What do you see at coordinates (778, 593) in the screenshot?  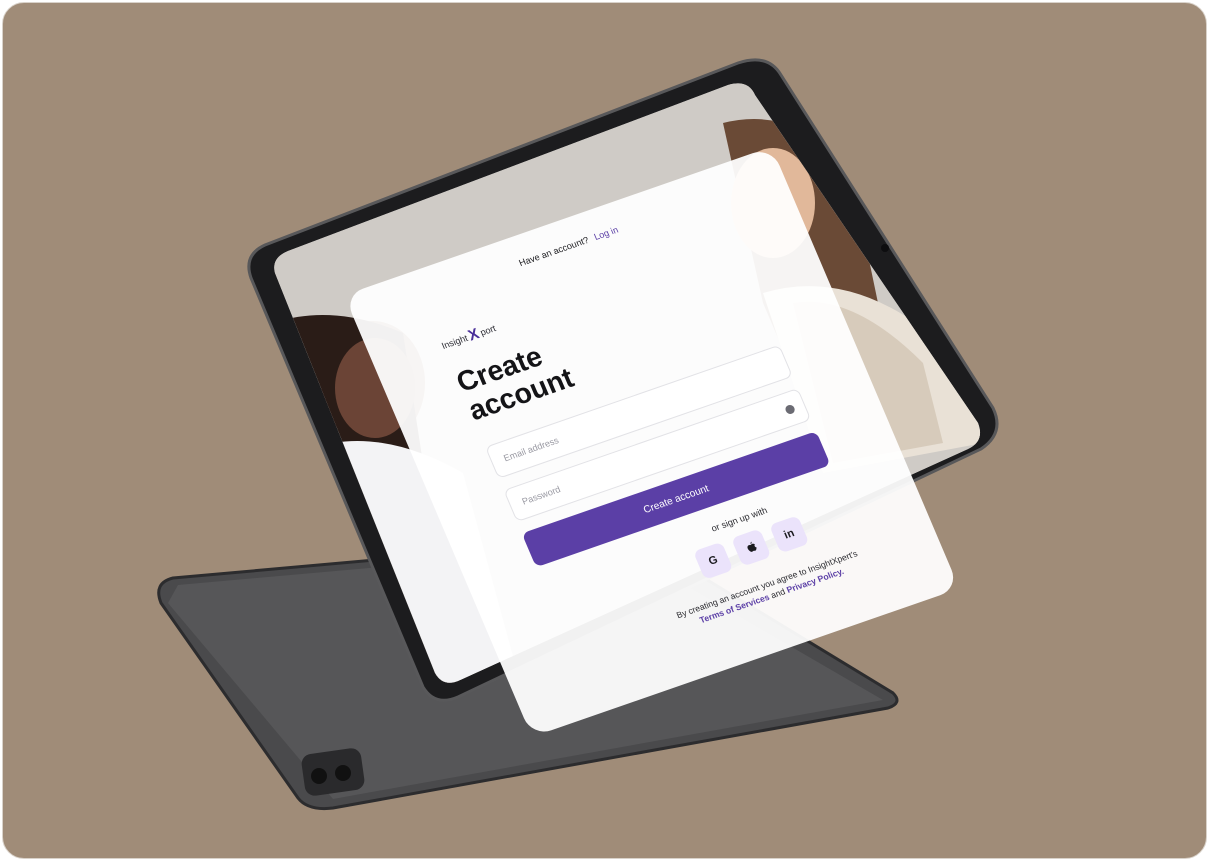 I see `terms-and: and` at bounding box center [778, 593].